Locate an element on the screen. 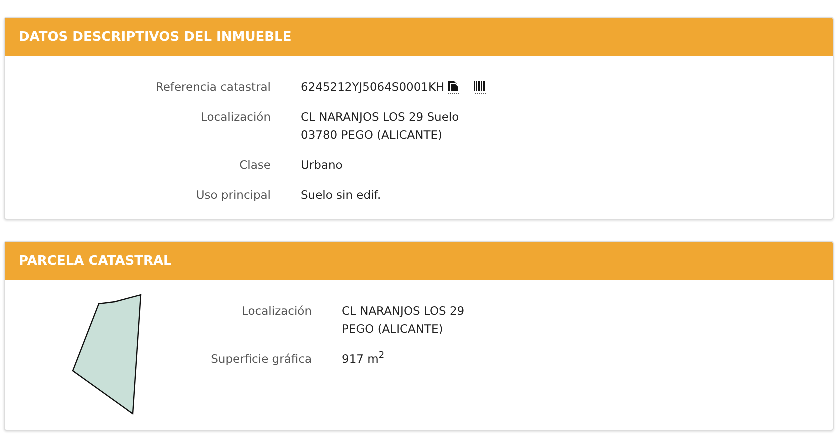 The width and height of the screenshot is (840, 443). field-label: Clase is located at coordinates (254, 165).